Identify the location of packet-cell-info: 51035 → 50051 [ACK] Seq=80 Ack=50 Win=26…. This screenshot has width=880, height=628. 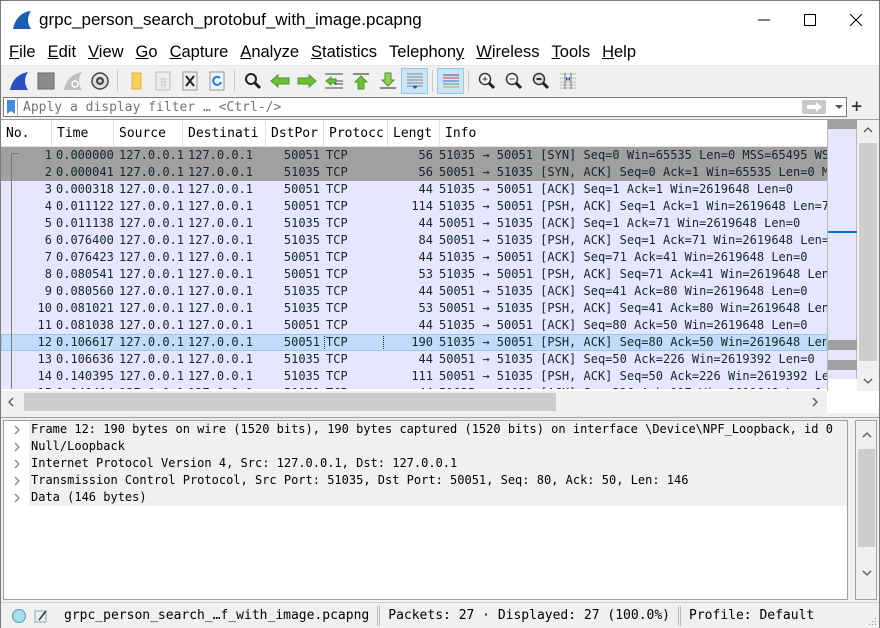
(623, 325).